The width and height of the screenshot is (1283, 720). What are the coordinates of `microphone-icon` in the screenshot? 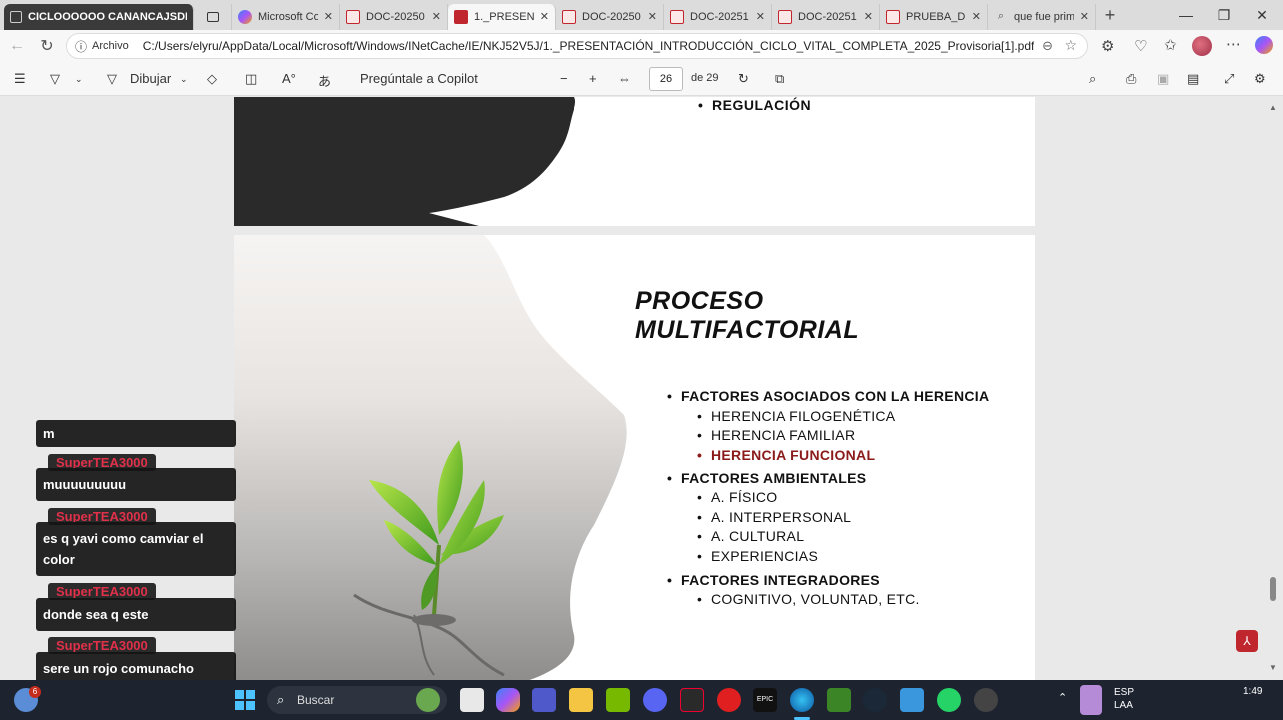 It's located at (1091, 700).